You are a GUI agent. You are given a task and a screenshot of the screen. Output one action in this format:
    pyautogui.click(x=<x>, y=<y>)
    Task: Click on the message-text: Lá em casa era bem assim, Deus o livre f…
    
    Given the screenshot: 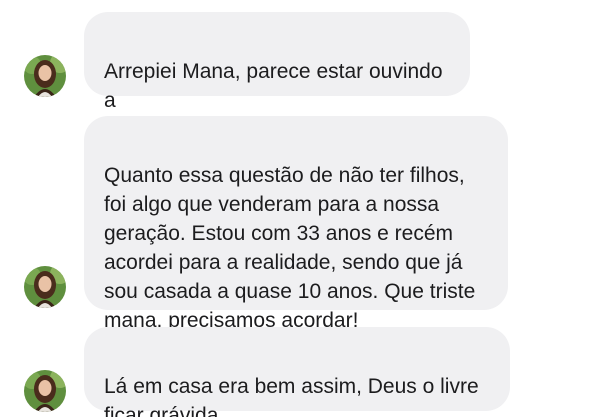 What is the action you would take?
    pyautogui.click(x=291, y=396)
    